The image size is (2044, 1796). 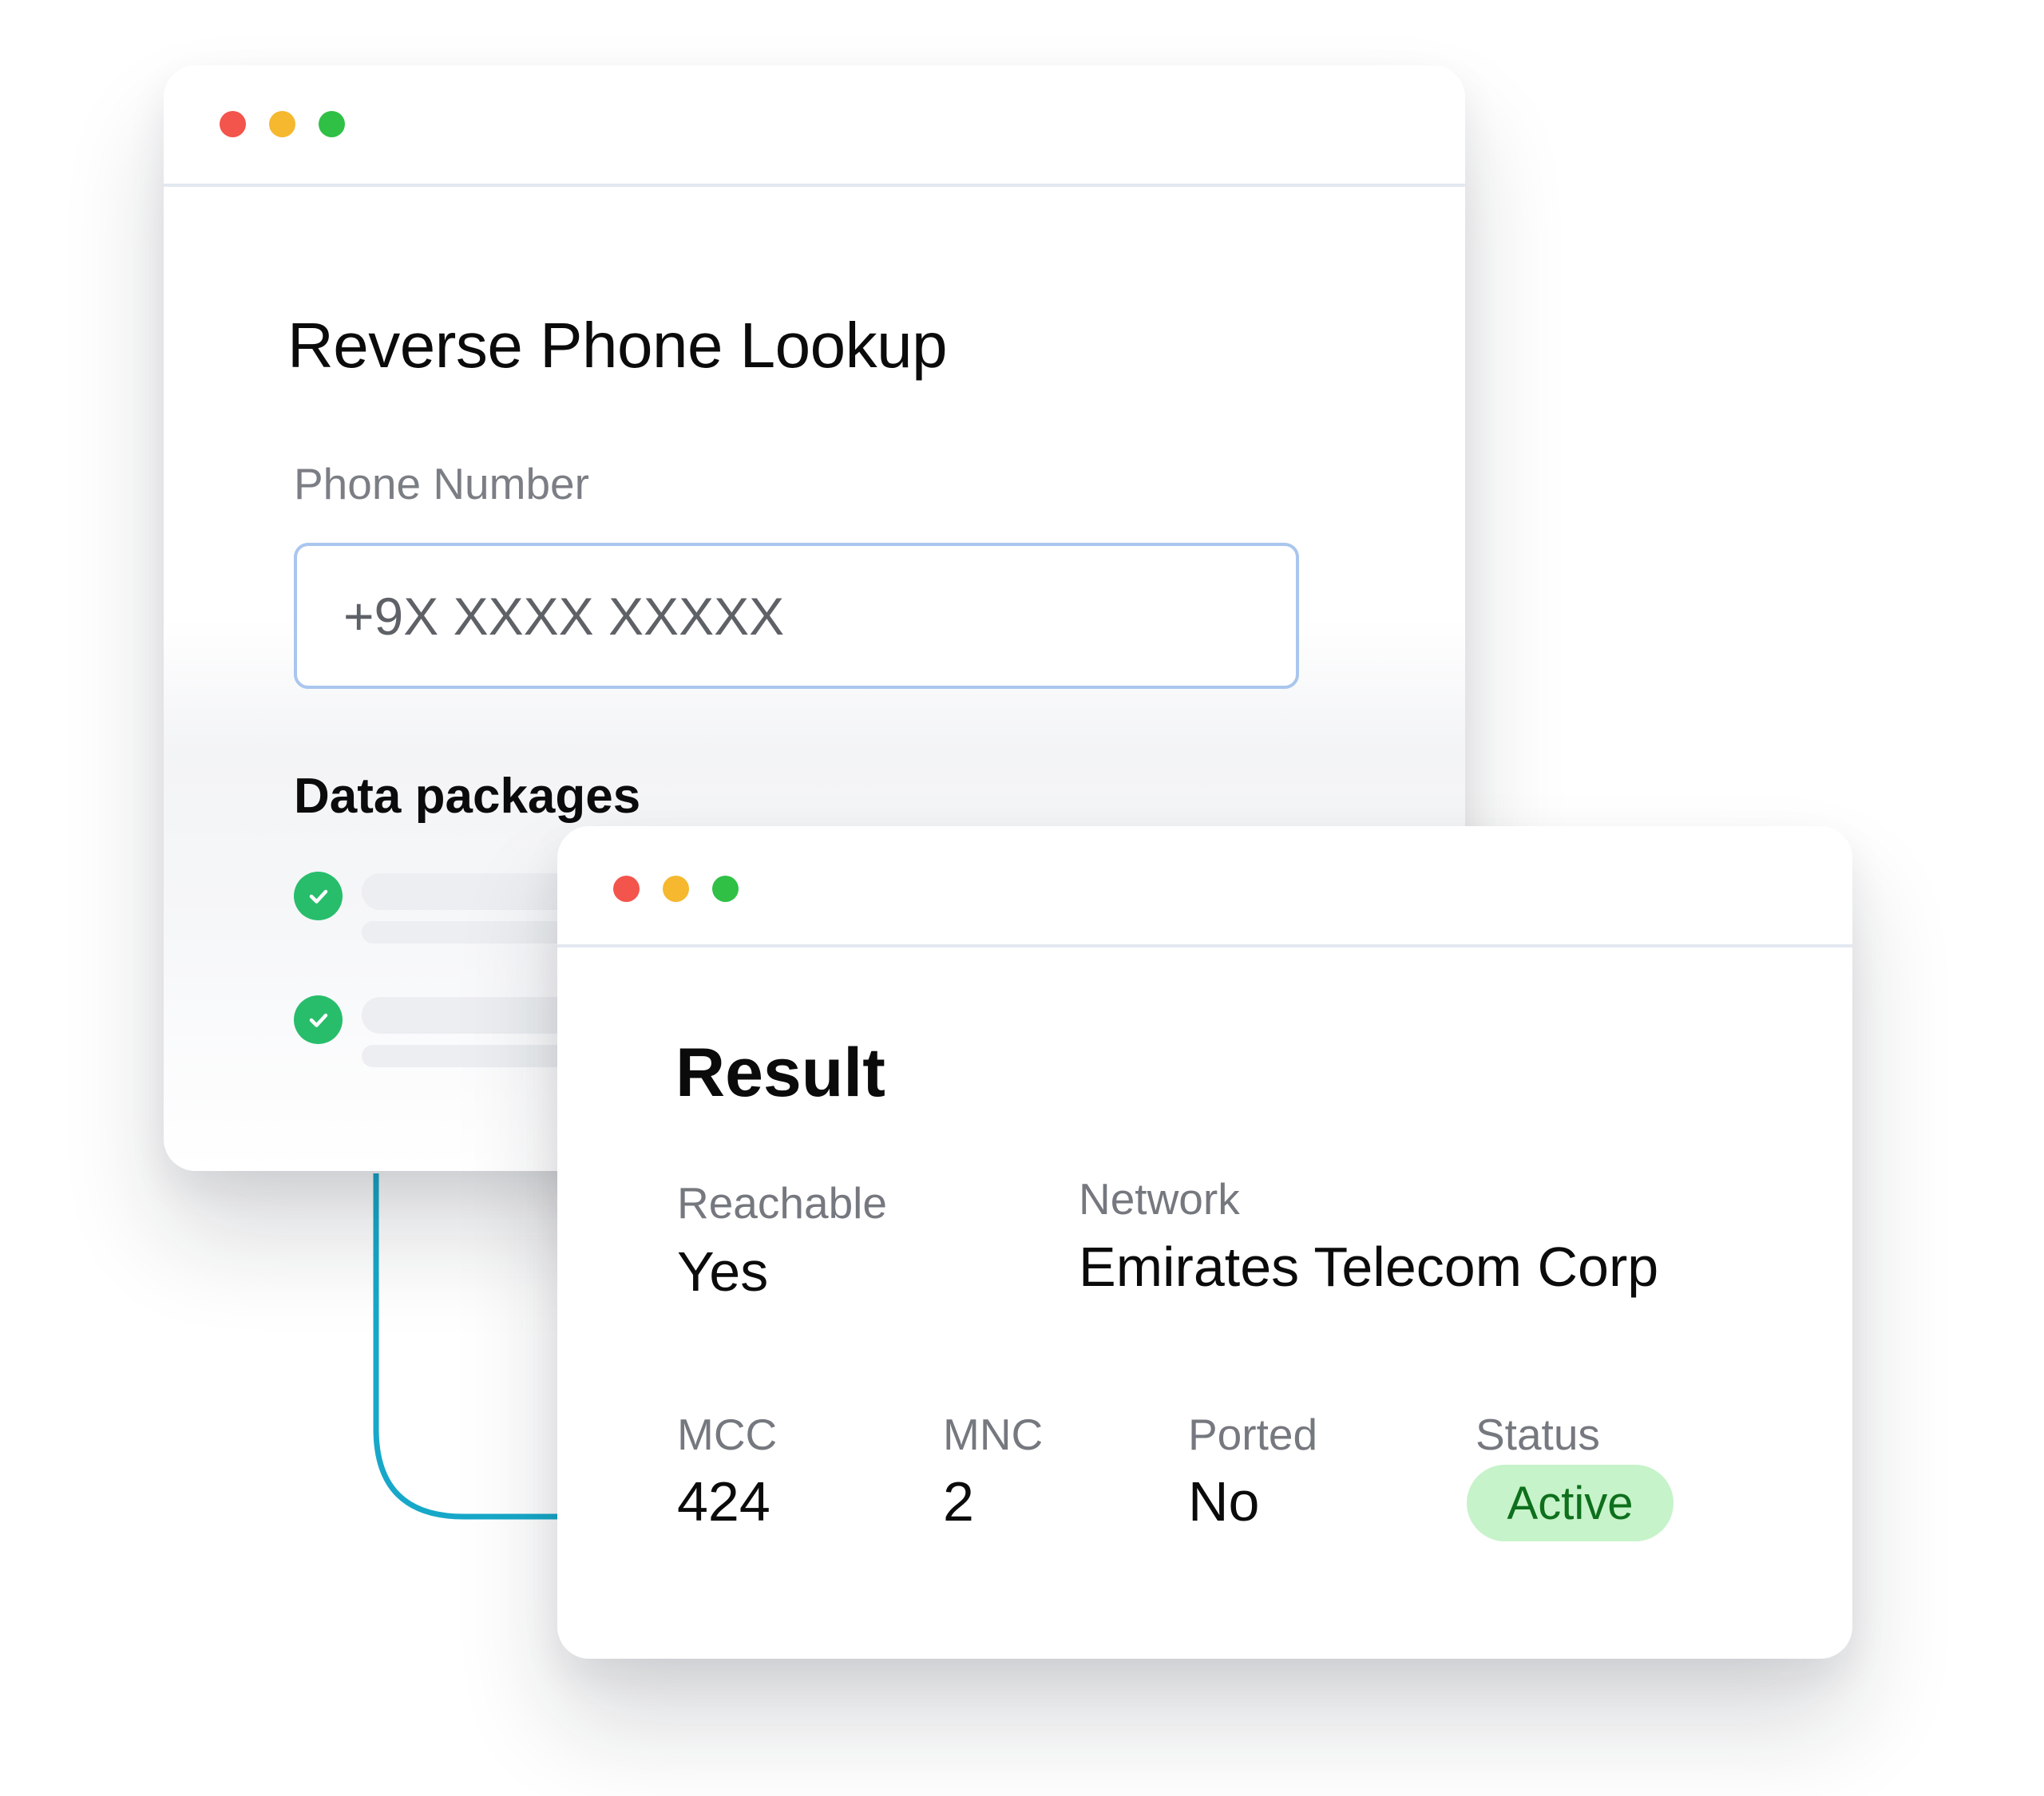 What do you see at coordinates (1570, 1503) in the screenshot?
I see `status-badge: Active` at bounding box center [1570, 1503].